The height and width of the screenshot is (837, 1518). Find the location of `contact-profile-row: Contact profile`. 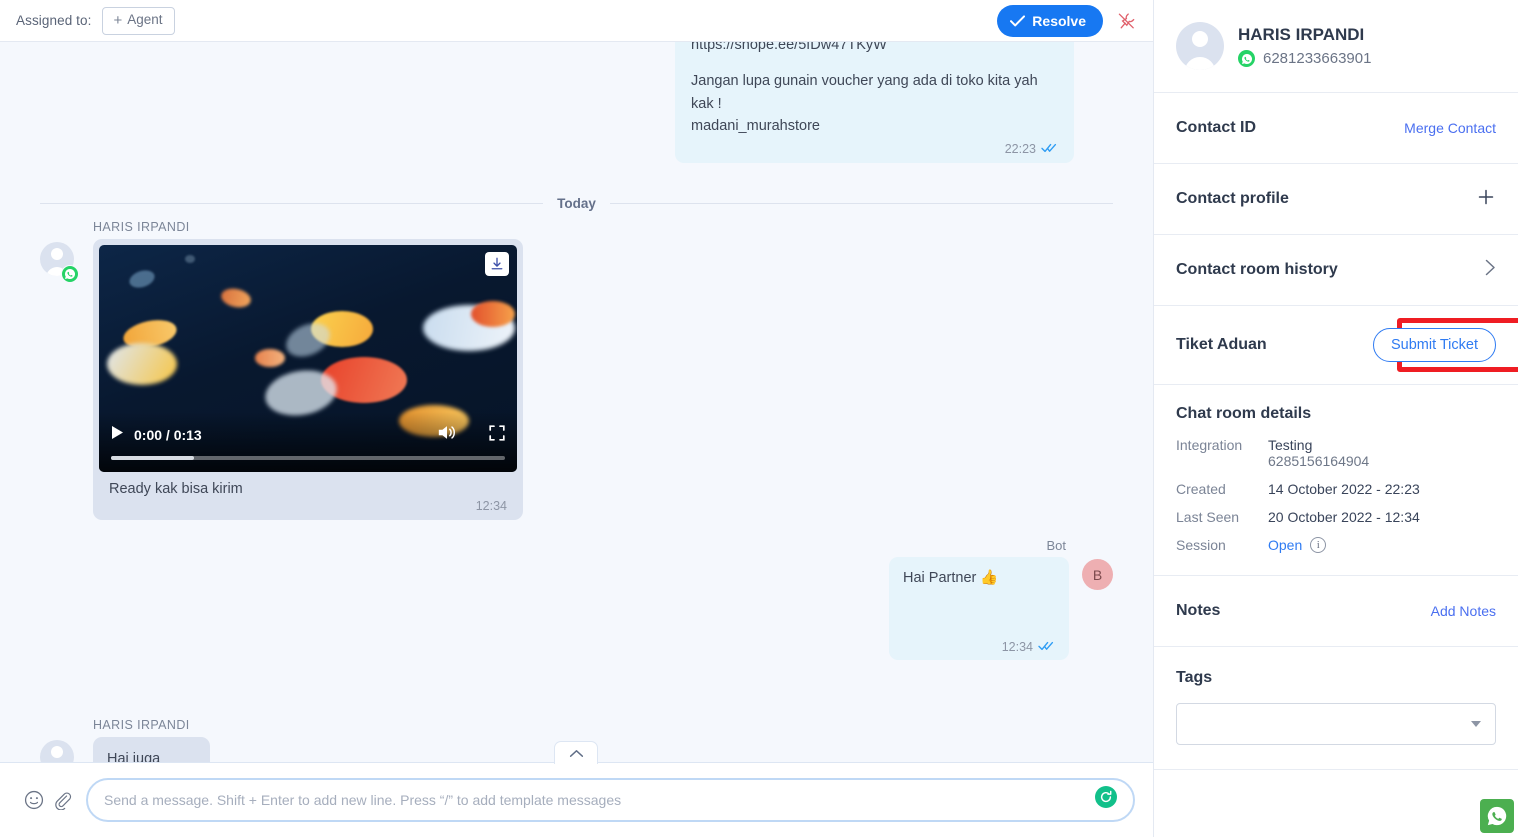

contact-profile-row: Contact profile is located at coordinates (1336, 199).